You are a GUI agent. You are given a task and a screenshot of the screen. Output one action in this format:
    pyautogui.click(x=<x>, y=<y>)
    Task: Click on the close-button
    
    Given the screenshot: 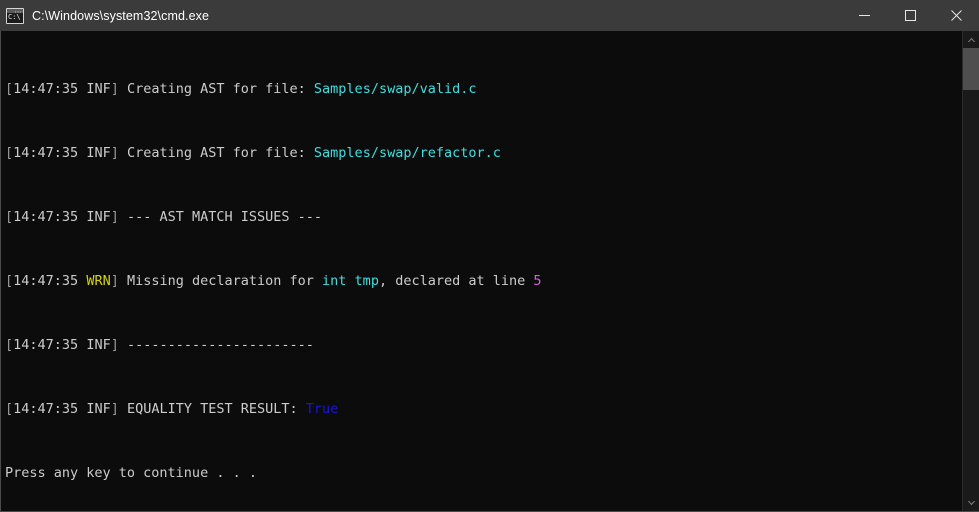 What is the action you would take?
    pyautogui.click(x=956, y=15)
    